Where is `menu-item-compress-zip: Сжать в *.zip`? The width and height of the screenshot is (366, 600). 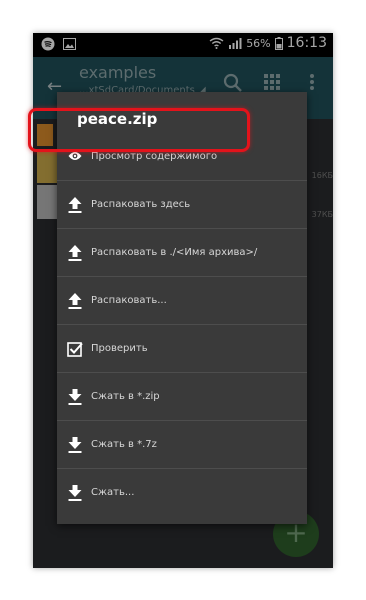 menu-item-compress-zip: Сжать в *.zip is located at coordinates (182, 396).